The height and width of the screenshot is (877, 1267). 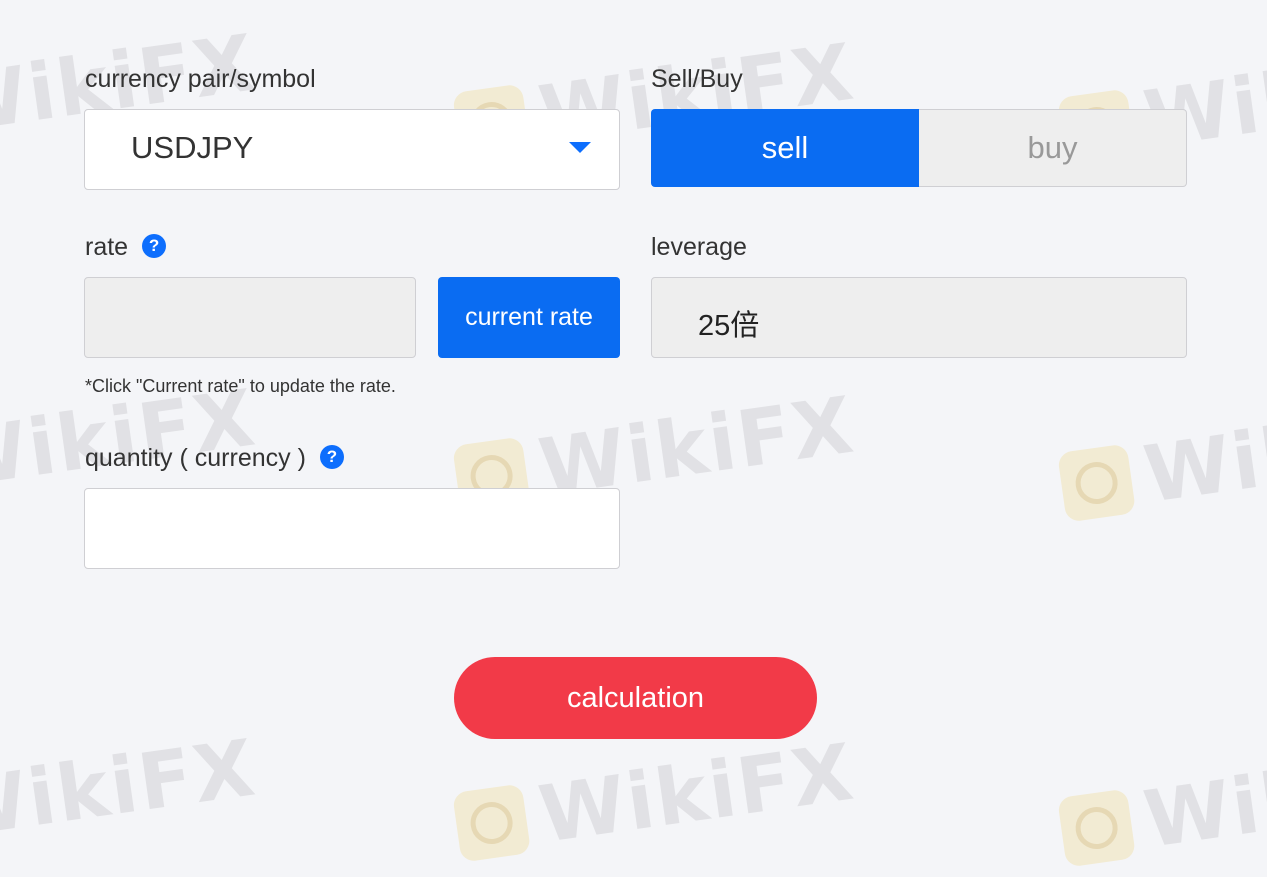 What do you see at coordinates (729, 326) in the screenshot?
I see `leverage-value: 25倍` at bounding box center [729, 326].